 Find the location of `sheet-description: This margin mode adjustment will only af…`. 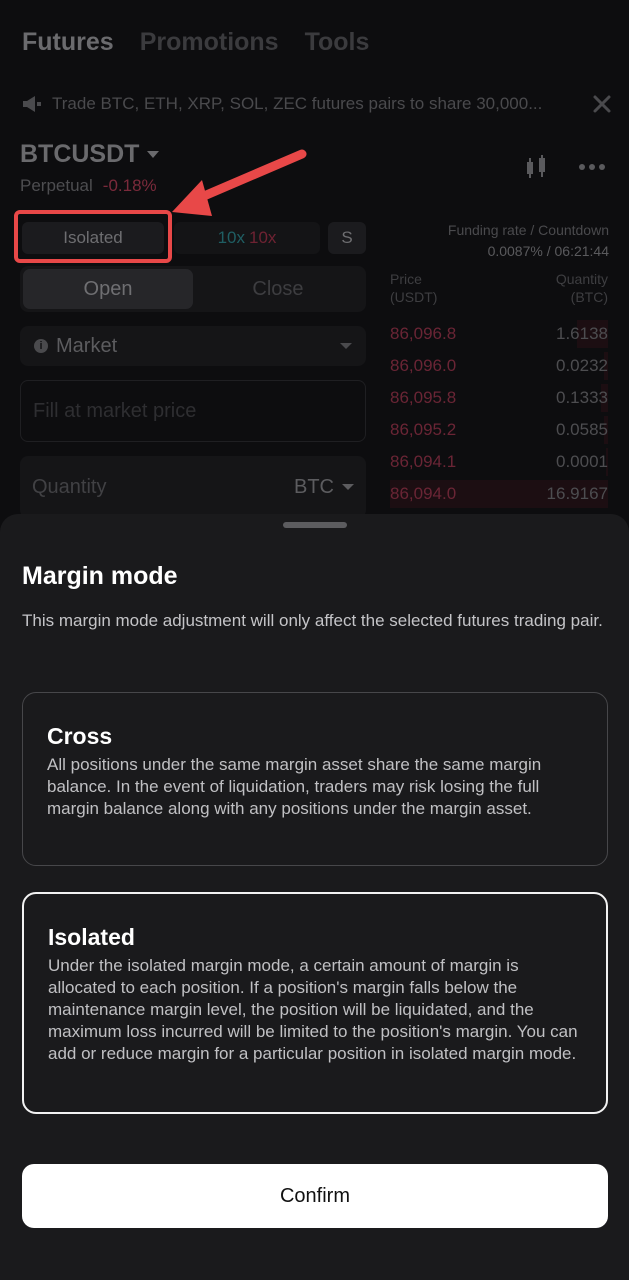

sheet-description: This margin mode adjustment will only af… is located at coordinates (312, 620).